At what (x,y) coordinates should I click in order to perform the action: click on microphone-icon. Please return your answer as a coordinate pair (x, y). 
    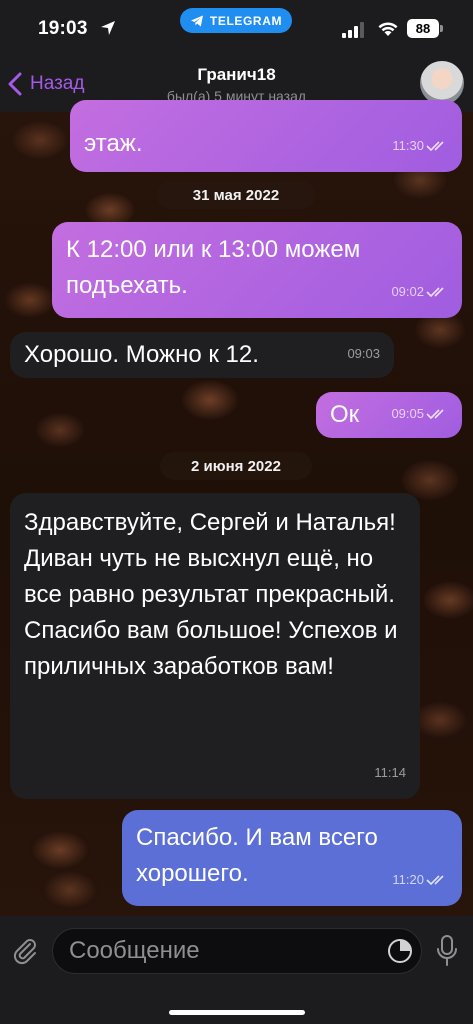
    Looking at the image, I should click on (447, 951).